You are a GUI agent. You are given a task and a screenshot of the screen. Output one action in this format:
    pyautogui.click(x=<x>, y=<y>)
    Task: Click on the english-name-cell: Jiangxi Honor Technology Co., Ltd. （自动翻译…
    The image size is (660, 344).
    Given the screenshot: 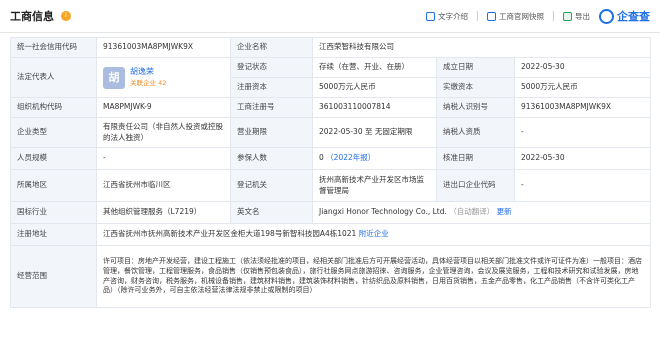 What is the action you would take?
    pyautogui.click(x=481, y=212)
    